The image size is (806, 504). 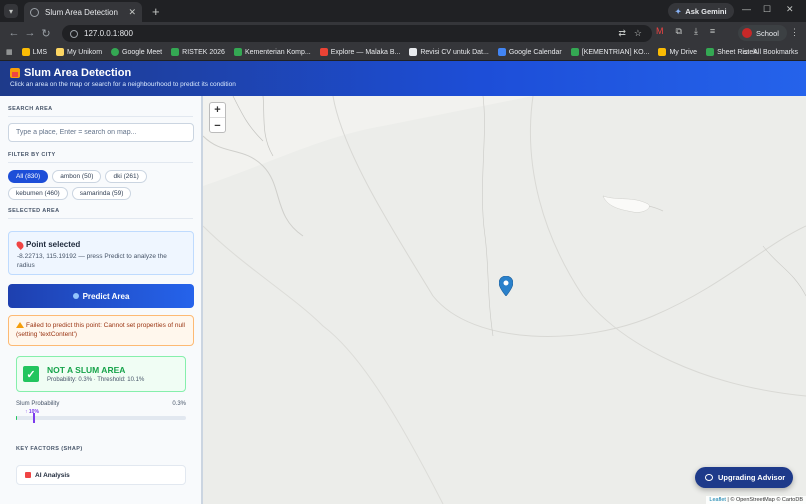 What do you see at coordinates (217, 110) in the screenshot?
I see `zoom-in-button: +` at bounding box center [217, 110].